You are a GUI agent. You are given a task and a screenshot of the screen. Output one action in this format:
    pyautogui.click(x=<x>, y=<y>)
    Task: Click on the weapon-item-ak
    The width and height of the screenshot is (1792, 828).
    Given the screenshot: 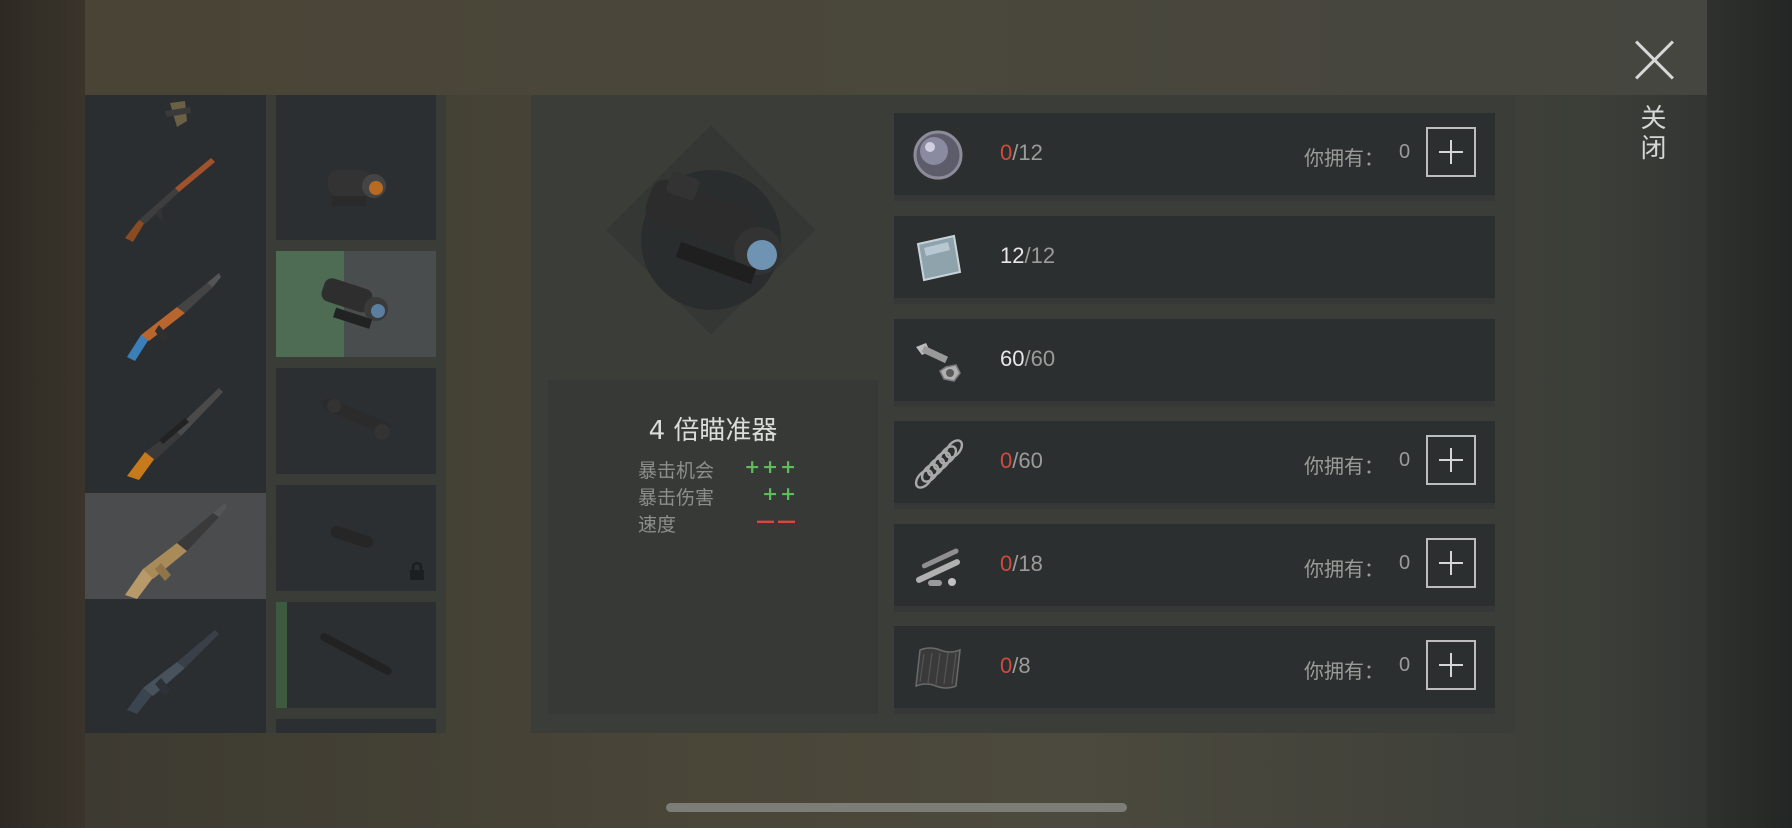 What is the action you would take?
    pyautogui.click(x=175, y=312)
    